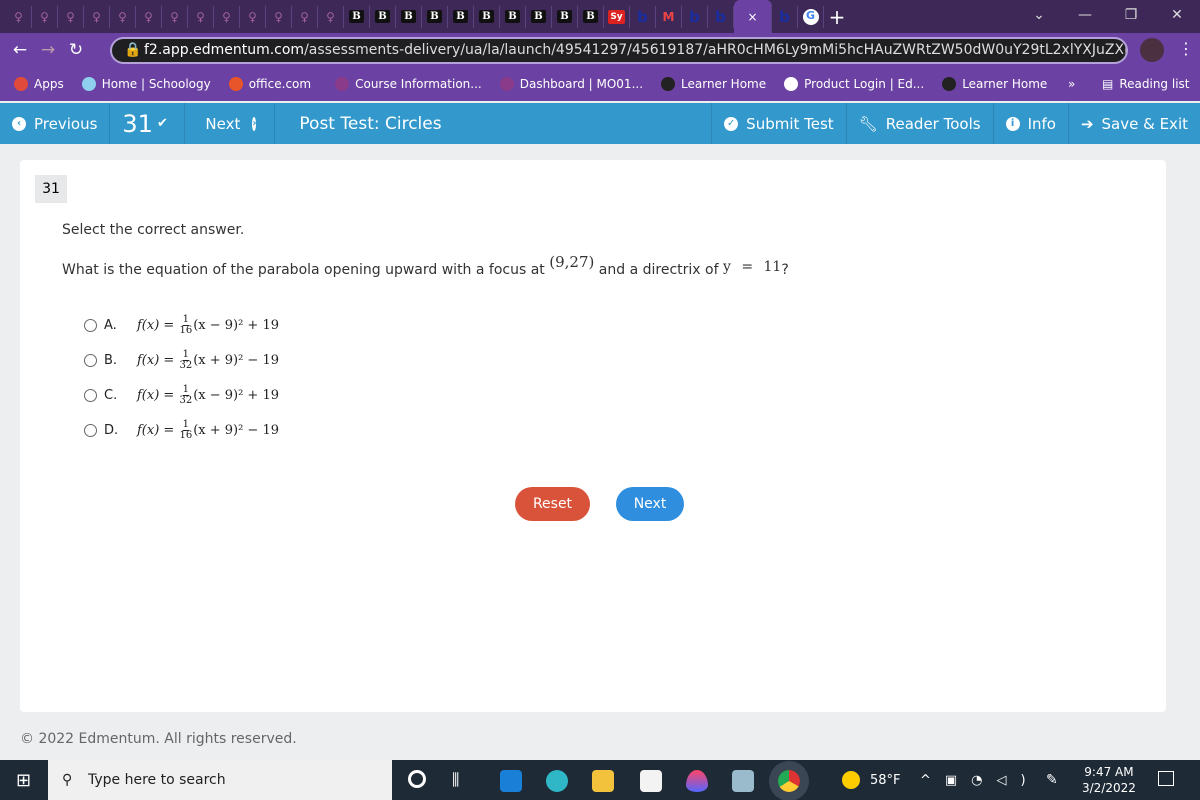 Image resolution: width=1200 pixels, height=800 pixels. I want to click on maximize-button: ❐, so click(1131, 15).